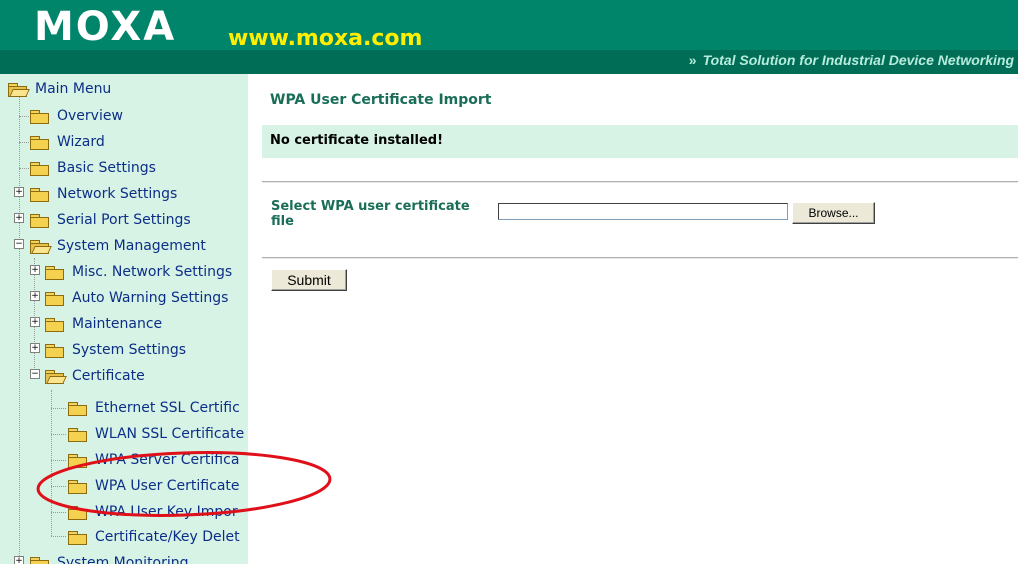 This screenshot has height=564, width=1018. Describe the element at coordinates (117, 324) in the screenshot. I see `sidebar-item-label: Maintenance` at that location.